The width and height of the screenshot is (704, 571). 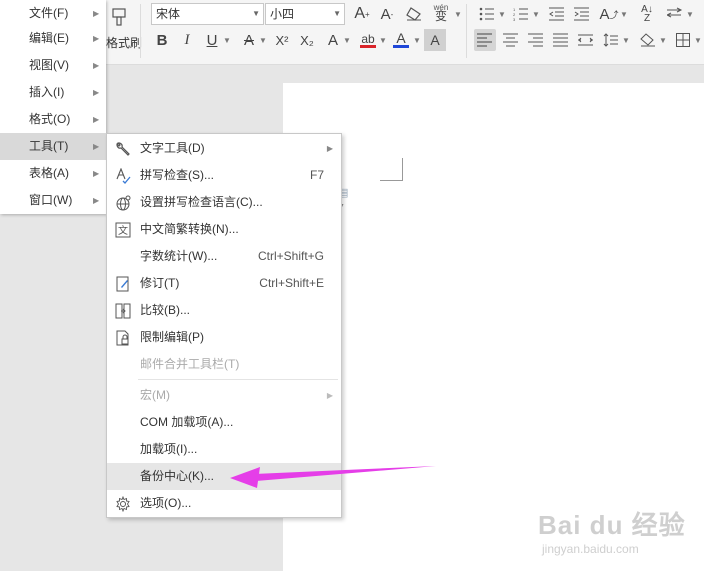 I want to click on watermark-brand: Bai du 经验, so click(x=612, y=525).